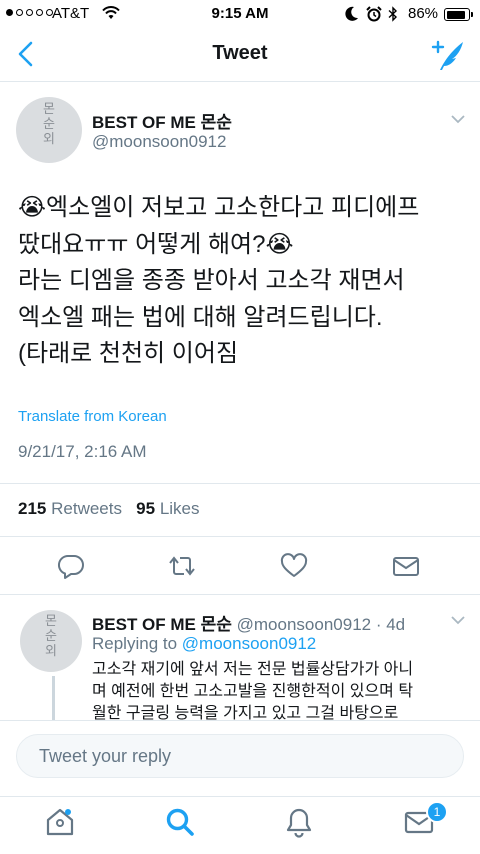 This screenshot has height=854, width=480. I want to click on reply-icon, so click(71, 566).